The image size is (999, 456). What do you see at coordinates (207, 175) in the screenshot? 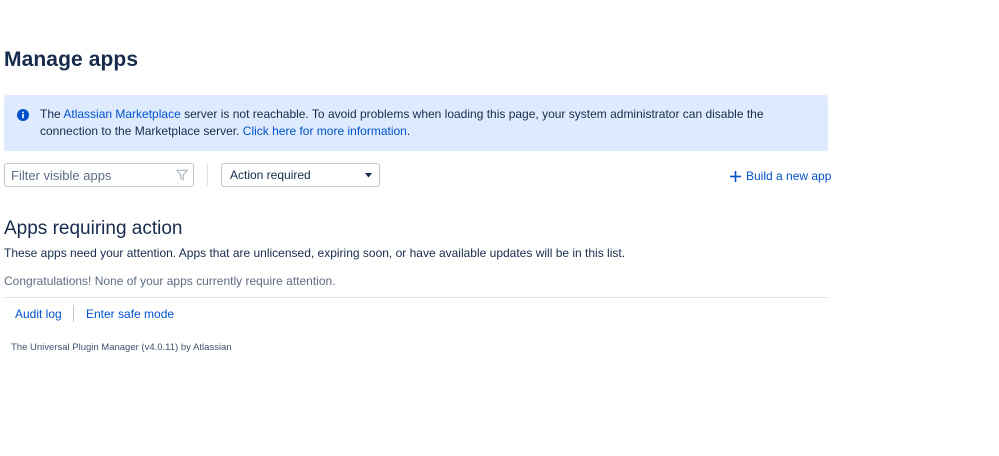
I see `filter-divider` at bounding box center [207, 175].